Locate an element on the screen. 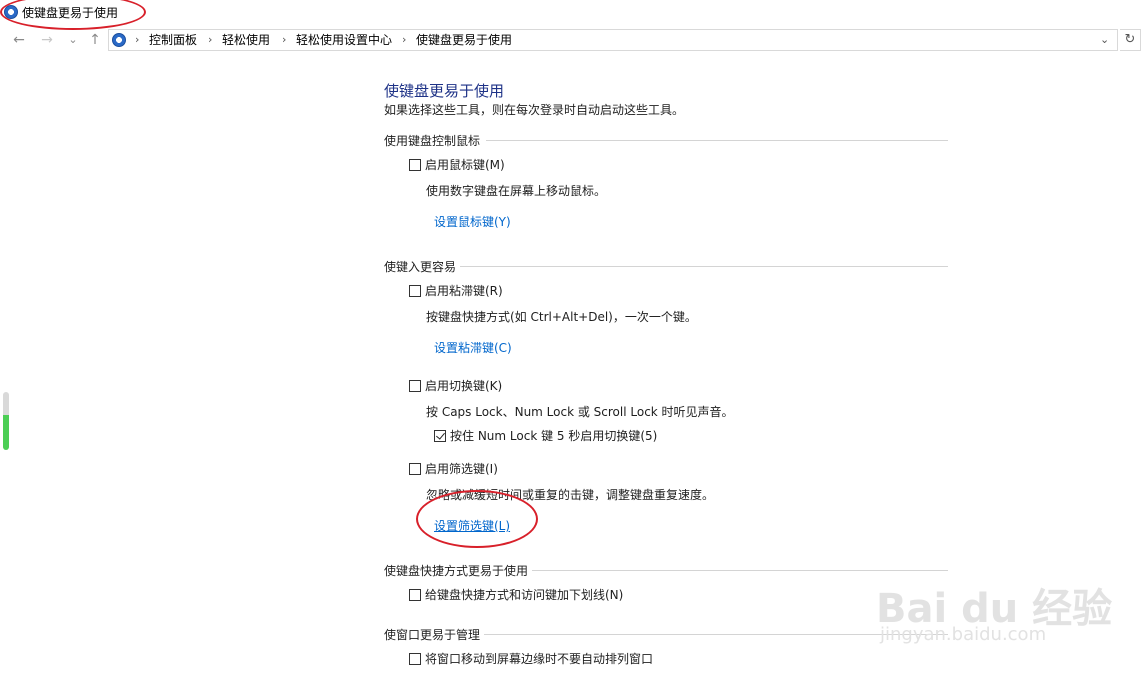  page-description: 如果选择这些工具，则在每次登录时自动启动这些工具。 is located at coordinates (534, 110).